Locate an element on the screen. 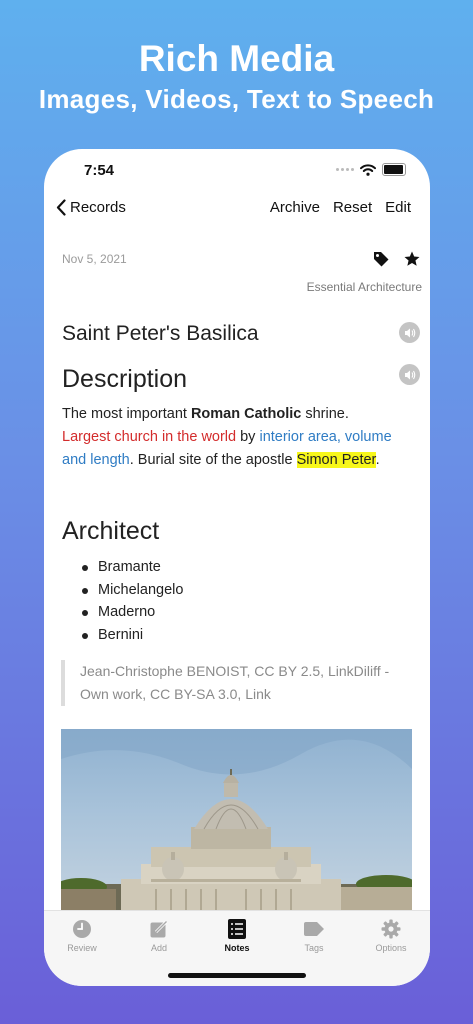 The width and height of the screenshot is (473, 1024). tab-label: Add is located at coordinates (158, 948).